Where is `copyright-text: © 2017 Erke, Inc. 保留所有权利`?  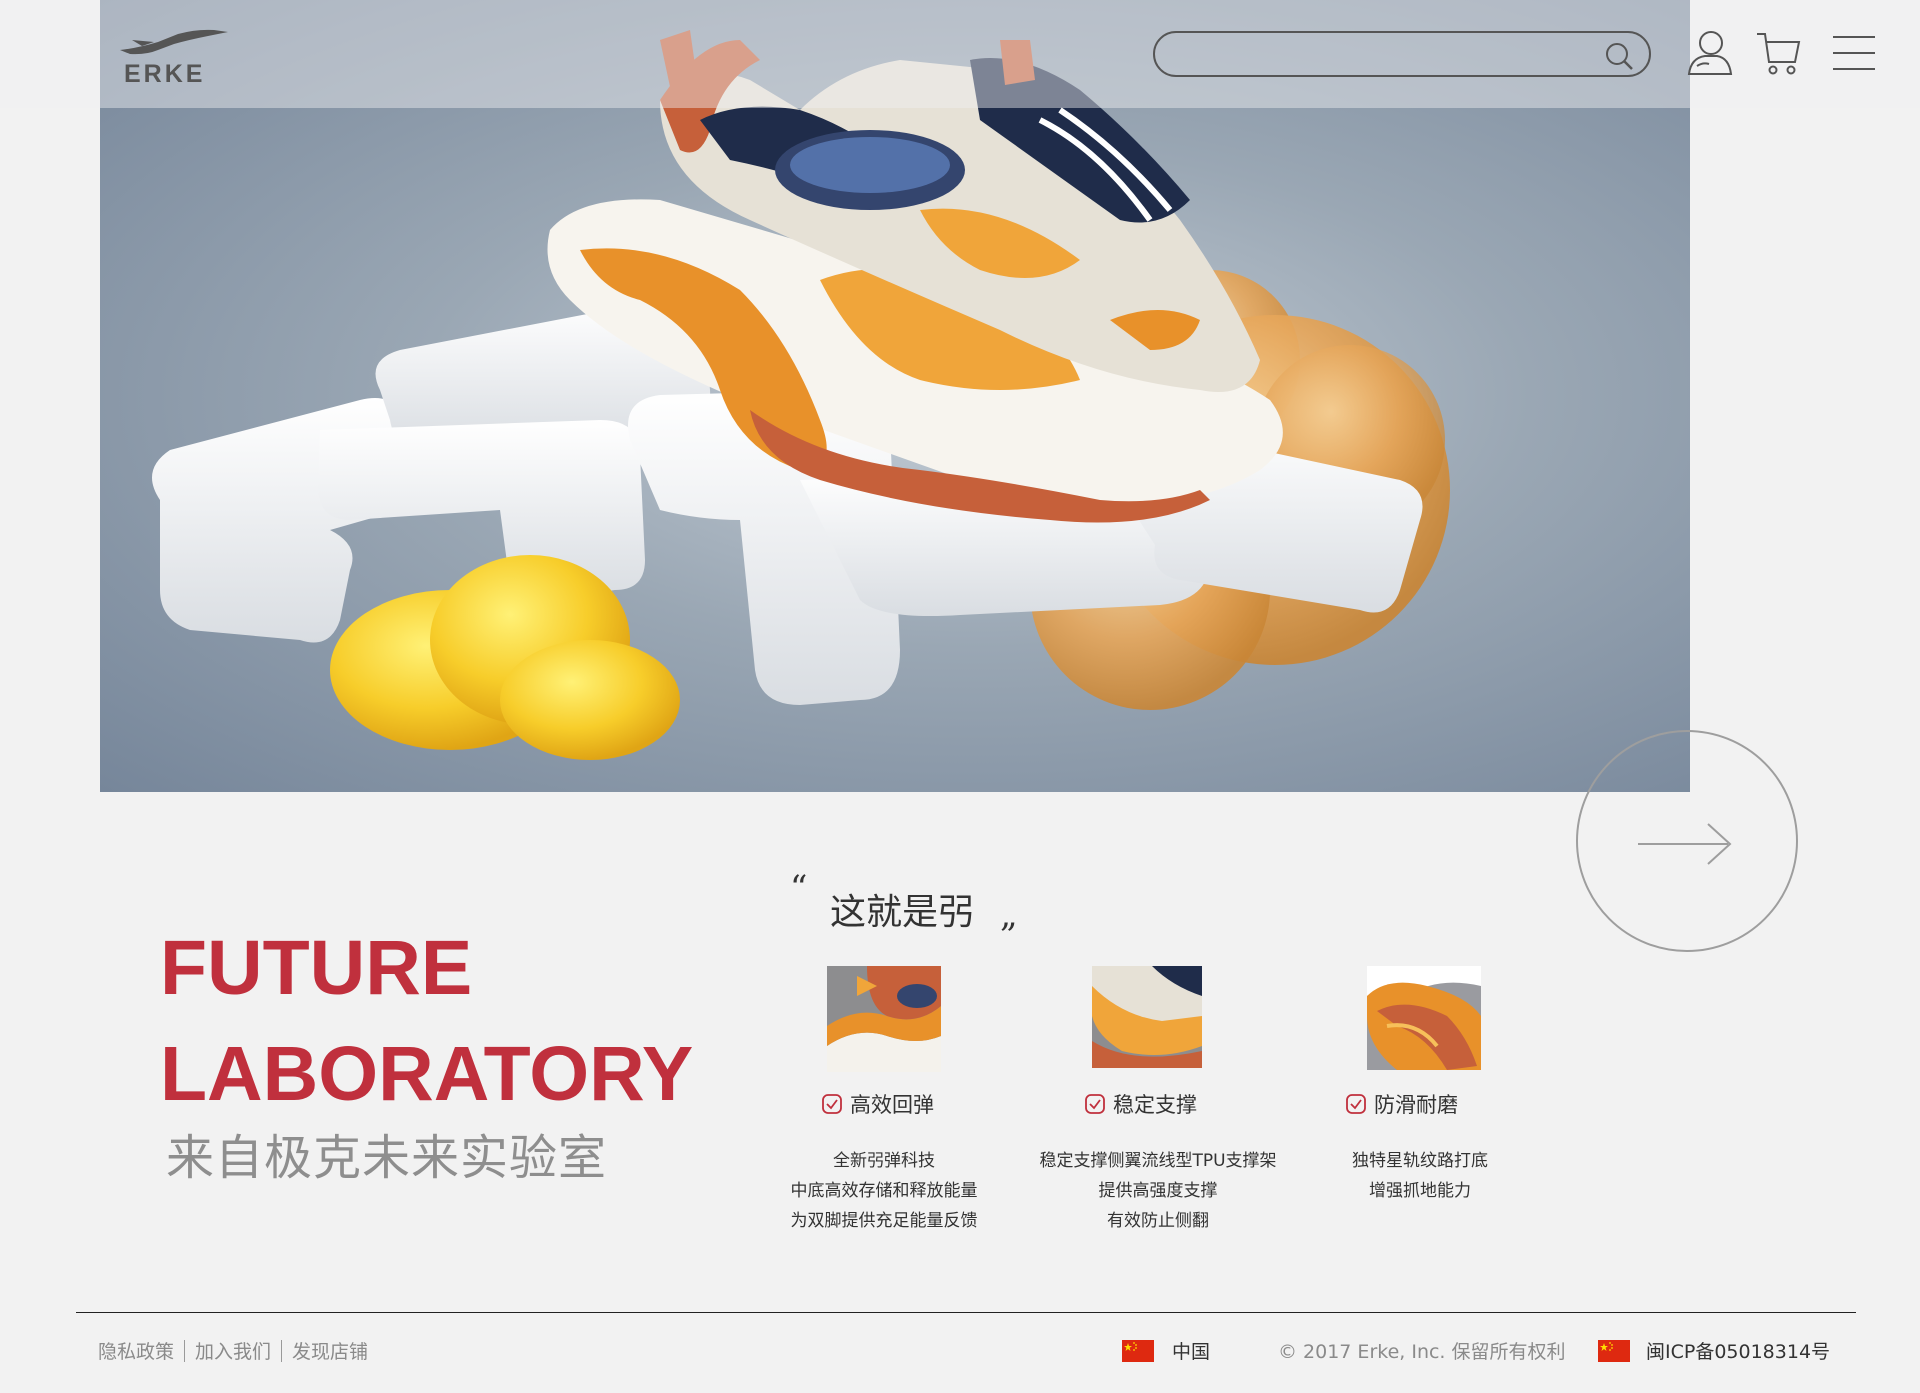 copyright-text: © 2017 Erke, Inc. 保留所有权利 is located at coordinates (1422, 1352).